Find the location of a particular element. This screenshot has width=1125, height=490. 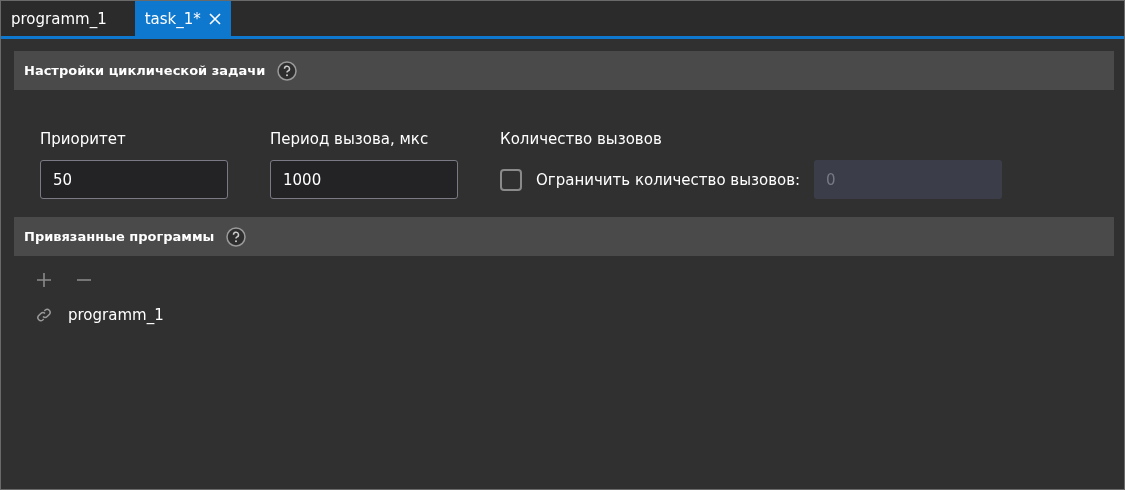

tab: programm_1 is located at coordinates (59, 18).